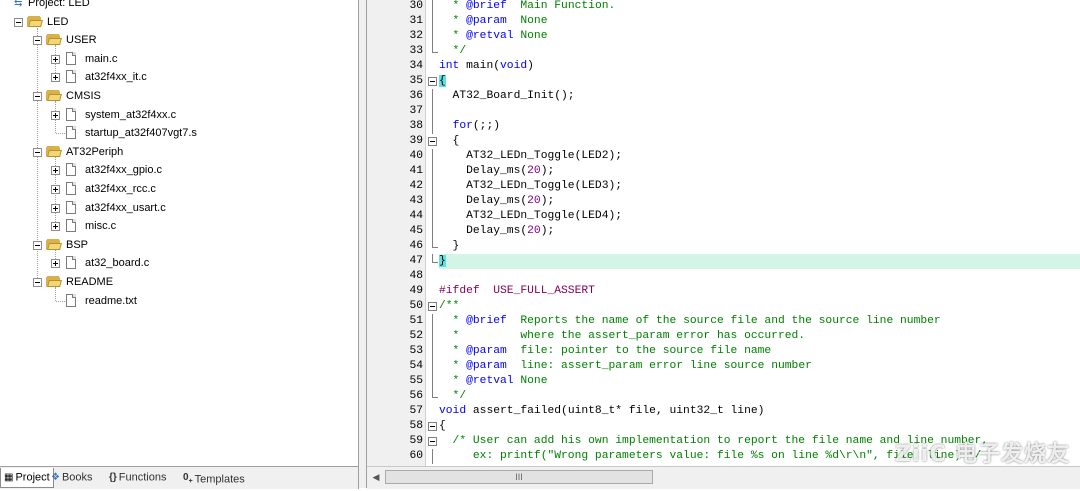 This screenshot has width=1080, height=491. I want to click on tree-row: at32f4xx_usart.c, so click(179, 208).